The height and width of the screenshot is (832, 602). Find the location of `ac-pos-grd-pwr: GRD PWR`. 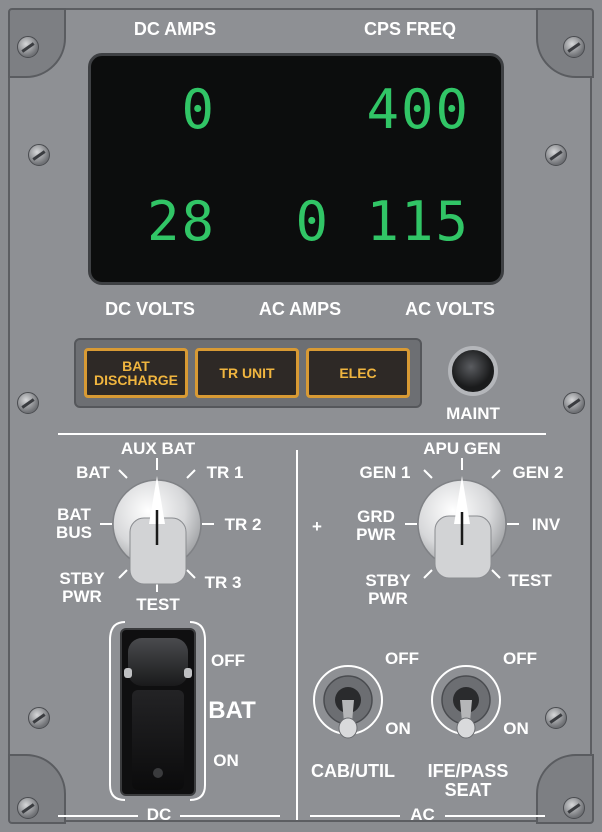

ac-pos-grd-pwr: GRD PWR is located at coordinates (376, 526).